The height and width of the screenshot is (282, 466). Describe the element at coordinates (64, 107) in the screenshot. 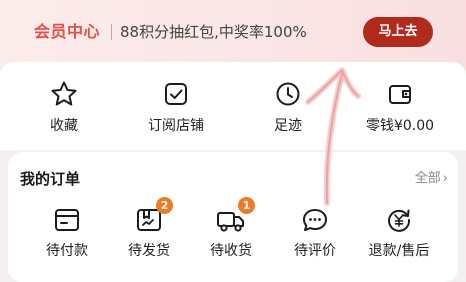

I see `favorites-item: 收藏` at that location.